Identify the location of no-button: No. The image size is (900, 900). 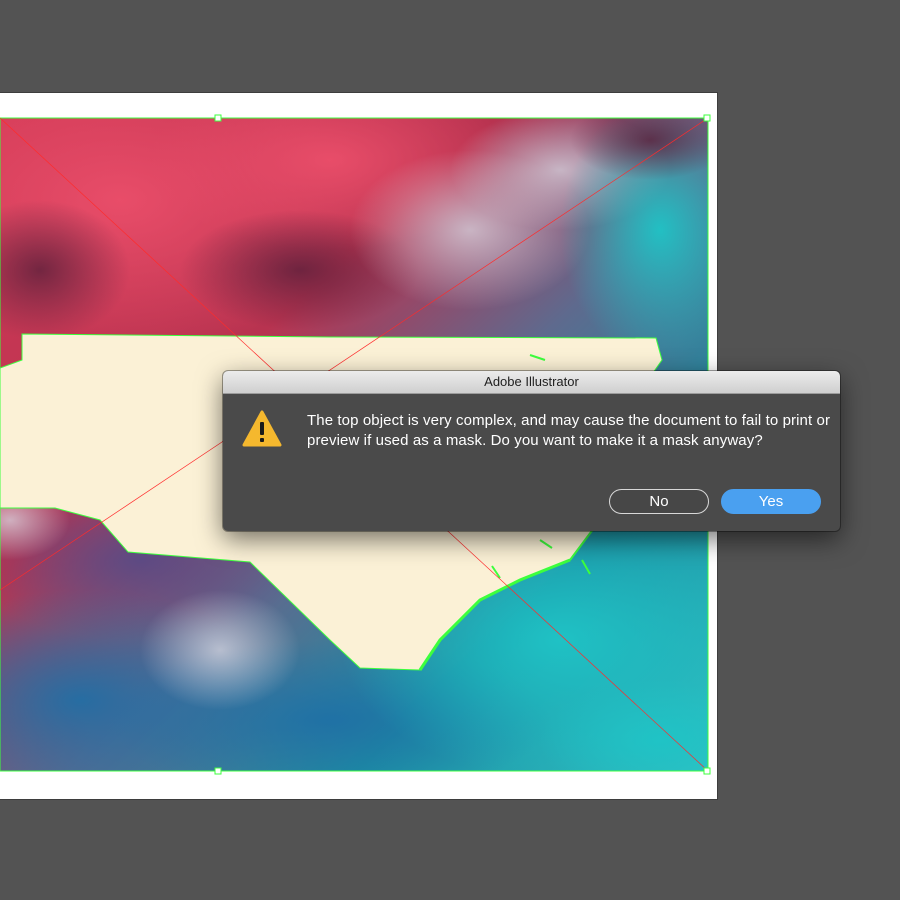
(659, 501).